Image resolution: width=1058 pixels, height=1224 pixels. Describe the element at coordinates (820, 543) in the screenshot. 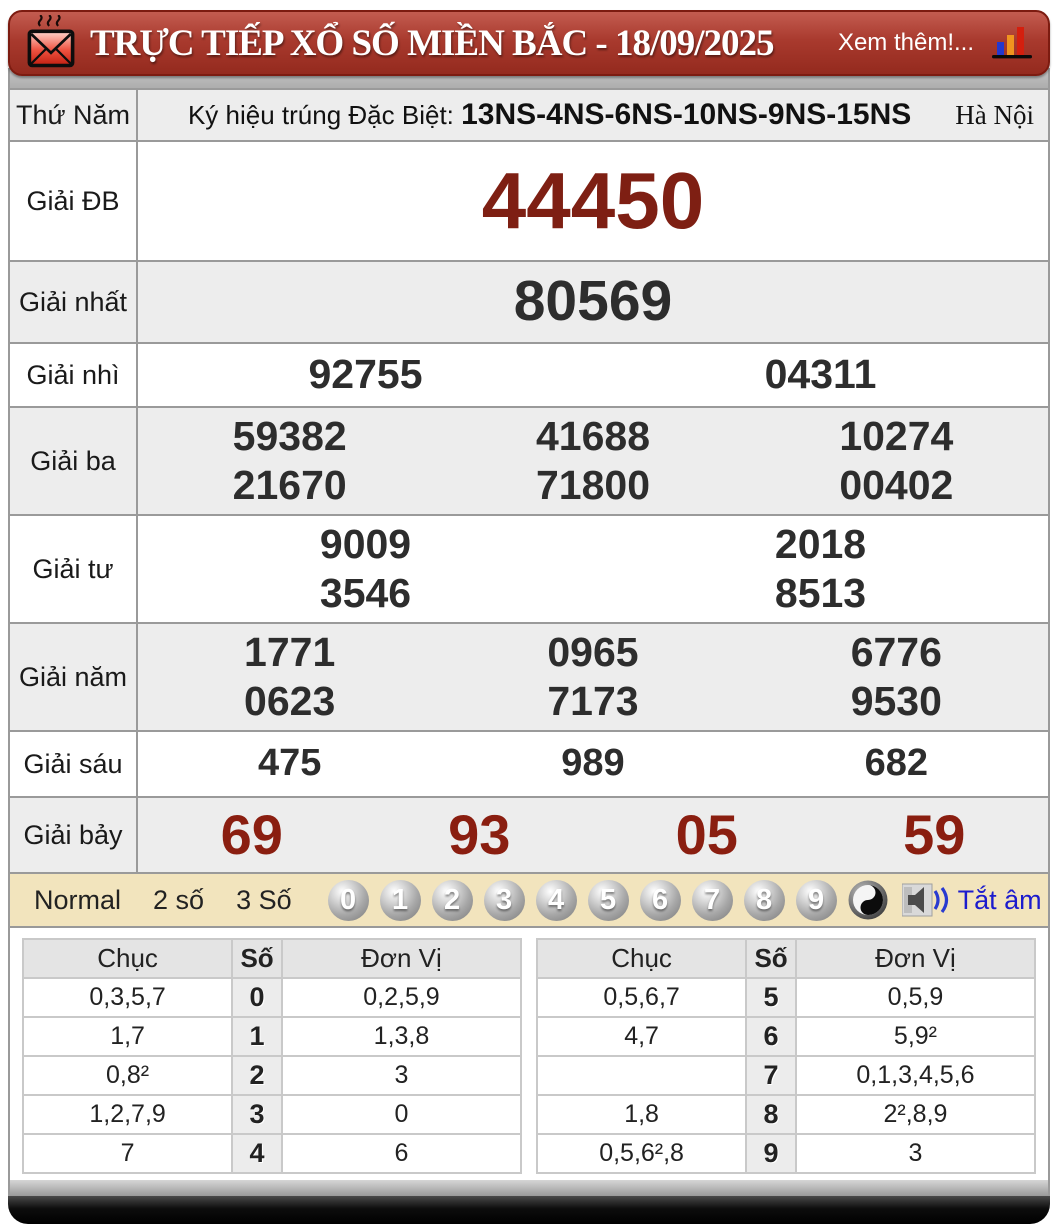

I see `prize-number: 2018` at that location.